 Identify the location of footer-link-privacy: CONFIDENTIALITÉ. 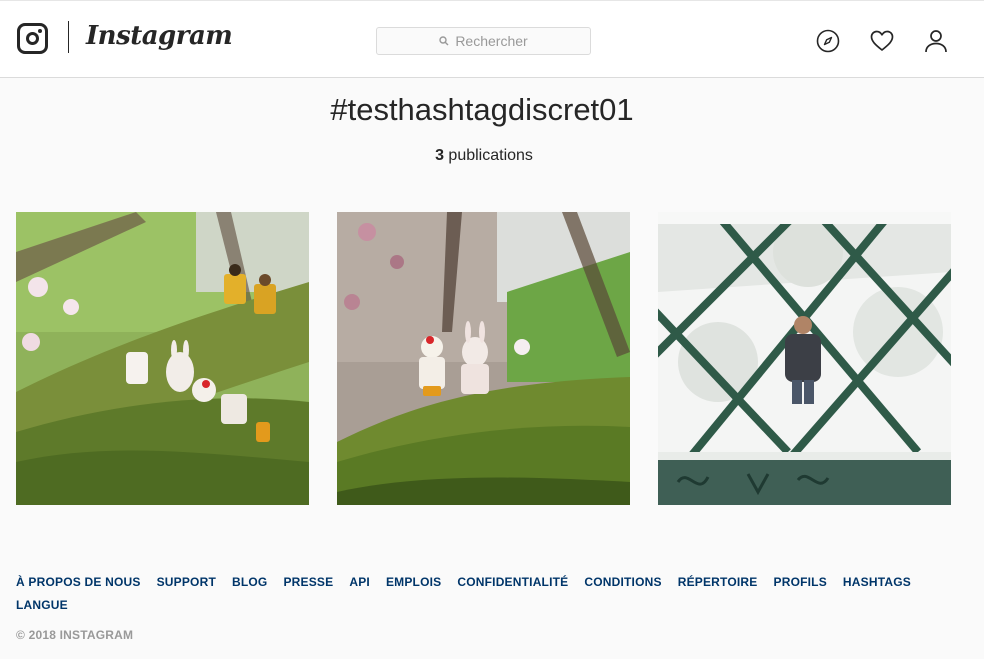
(512, 582).